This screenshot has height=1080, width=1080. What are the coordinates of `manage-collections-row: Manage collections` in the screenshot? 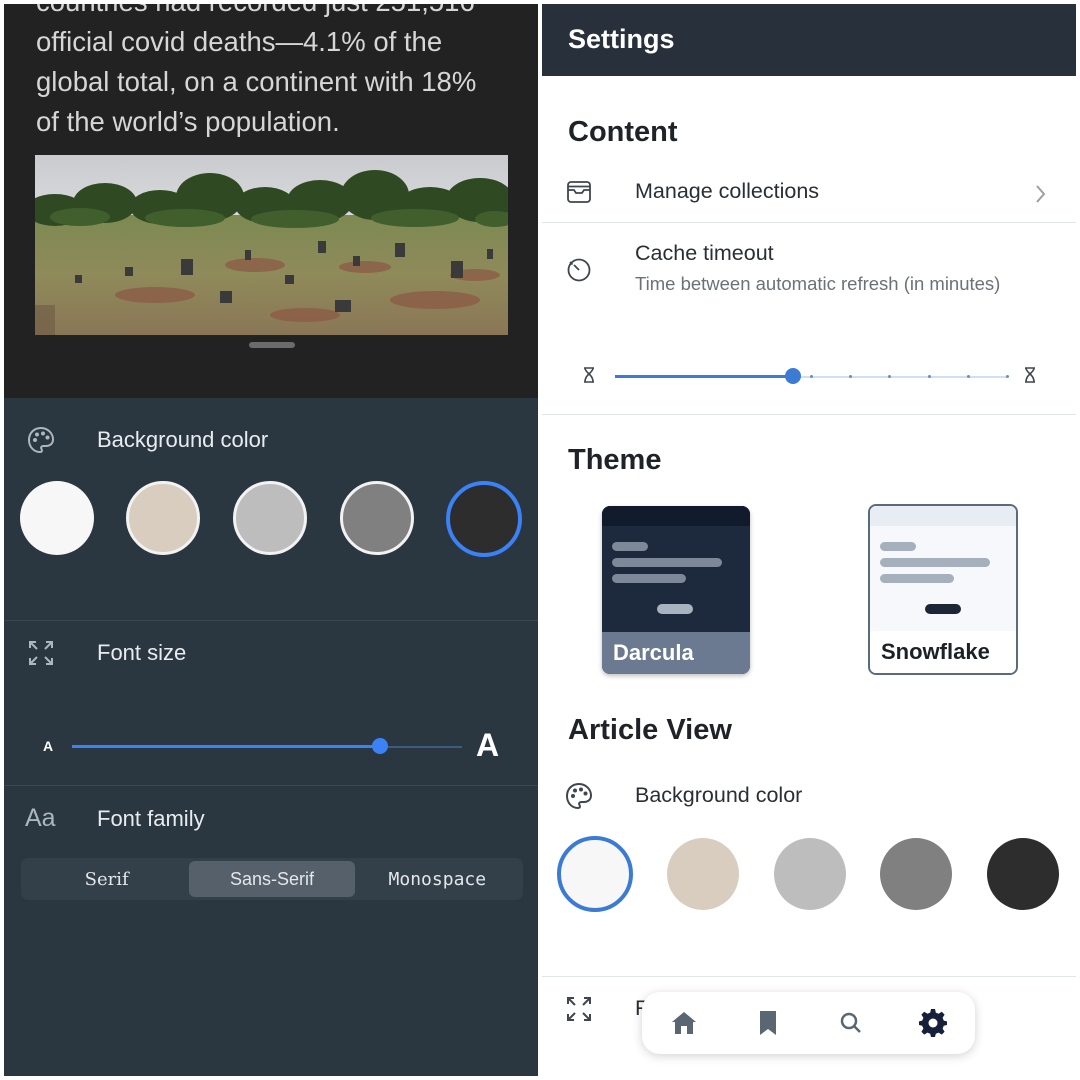 It's located at (809, 194).